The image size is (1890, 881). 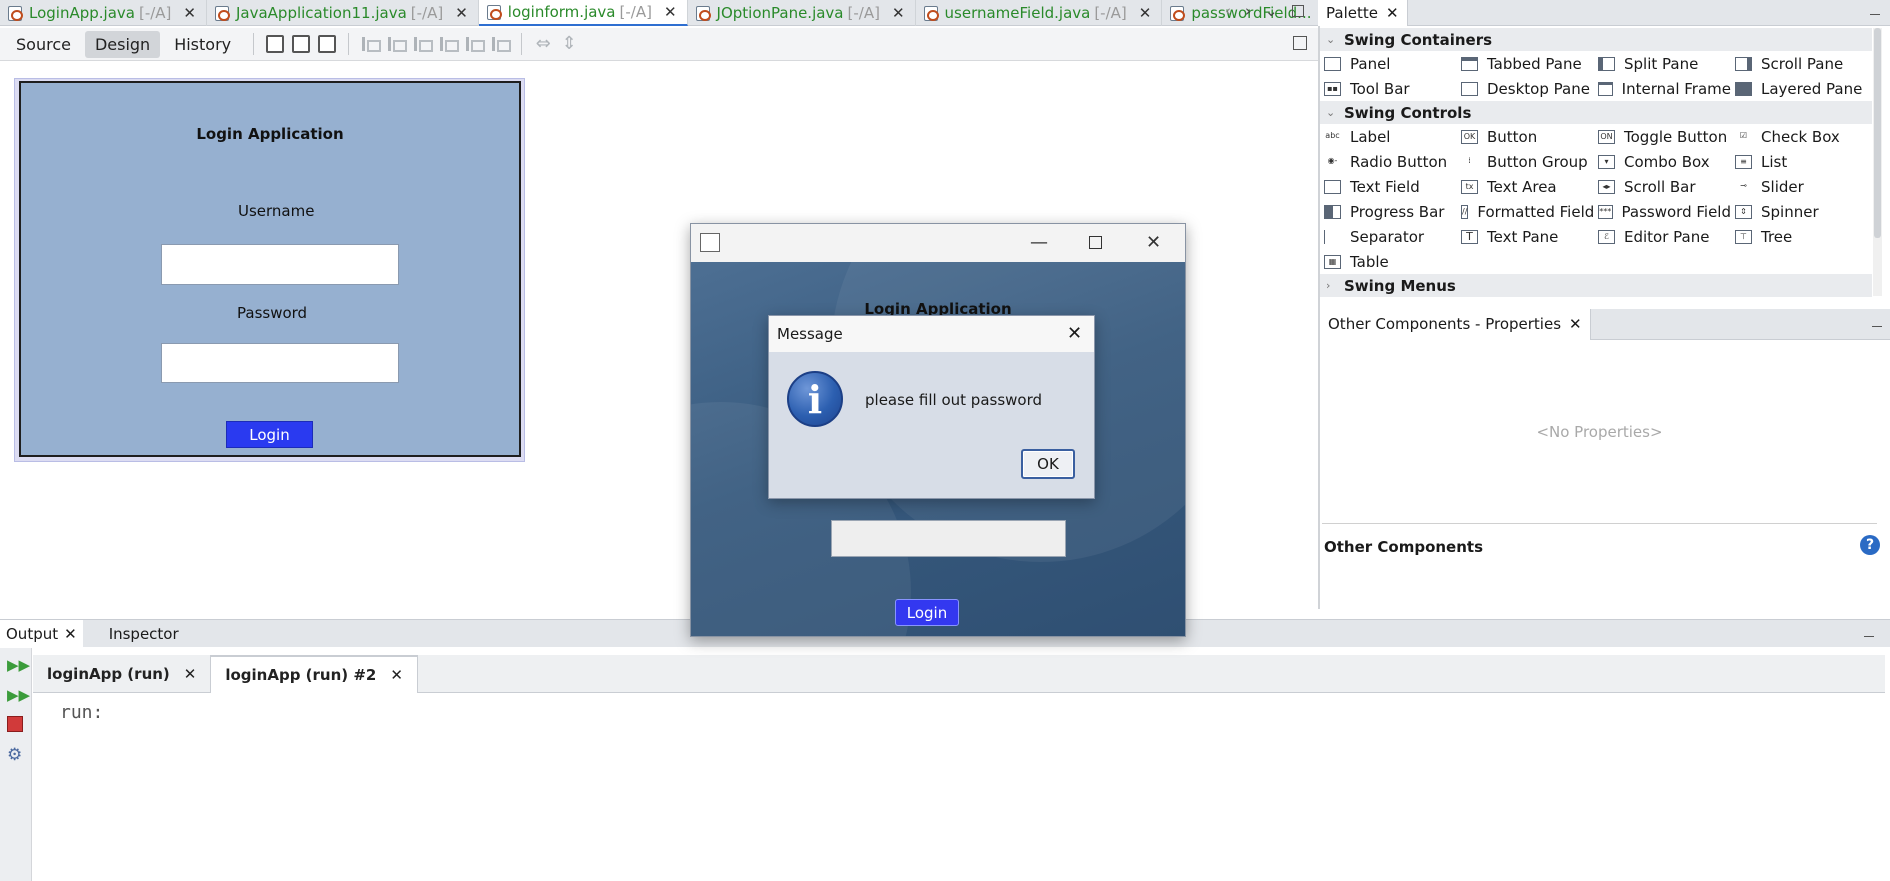 I want to click on layout-grid-icon, so click(x=1300, y=43).